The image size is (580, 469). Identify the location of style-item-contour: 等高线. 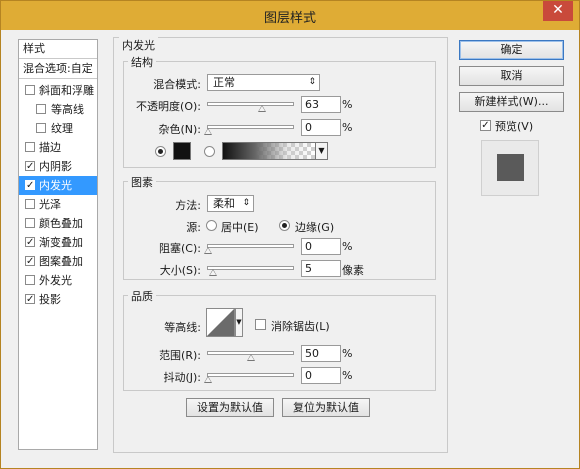
(58, 109).